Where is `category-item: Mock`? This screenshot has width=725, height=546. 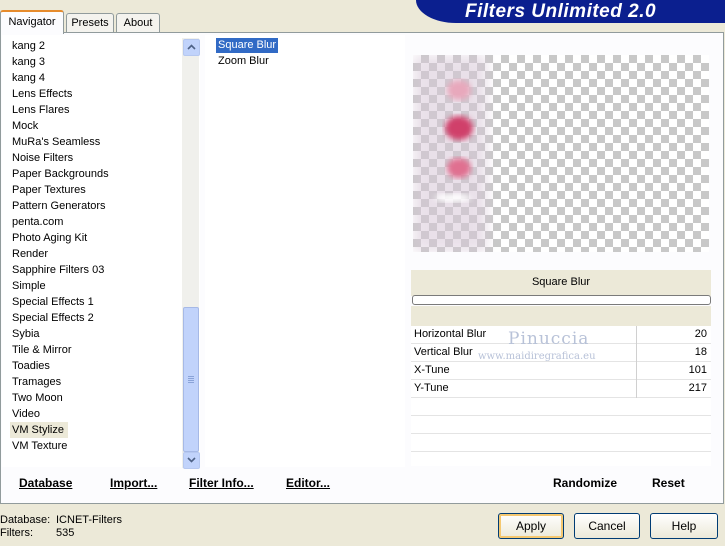
category-item: Mock is located at coordinates (25, 126).